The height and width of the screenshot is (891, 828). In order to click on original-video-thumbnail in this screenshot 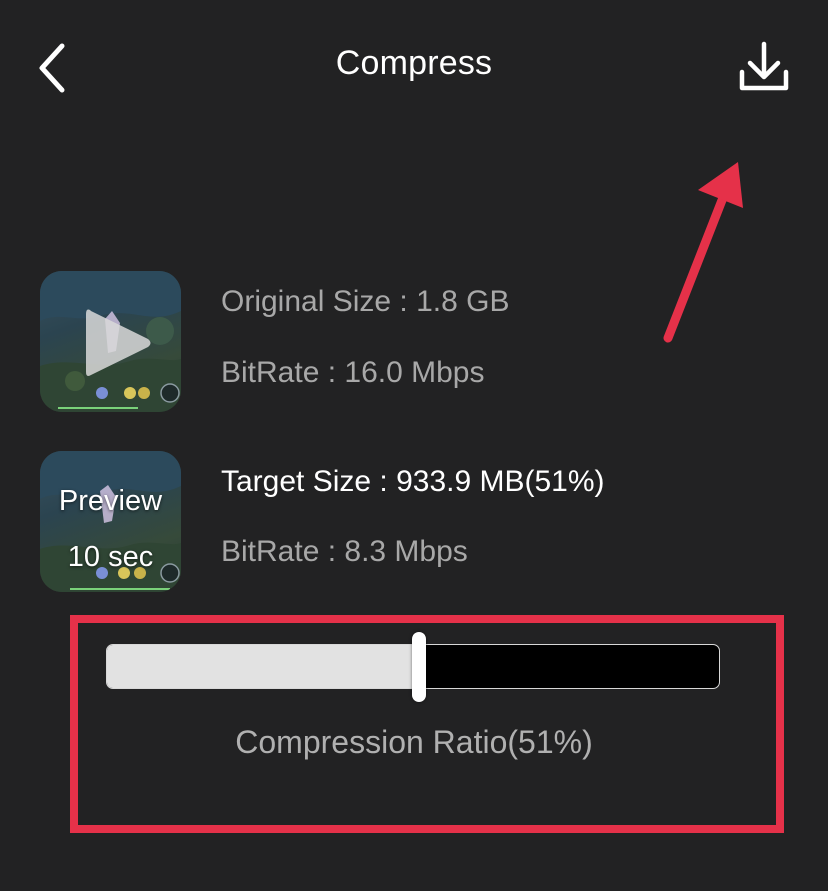, I will do `click(110, 341)`.